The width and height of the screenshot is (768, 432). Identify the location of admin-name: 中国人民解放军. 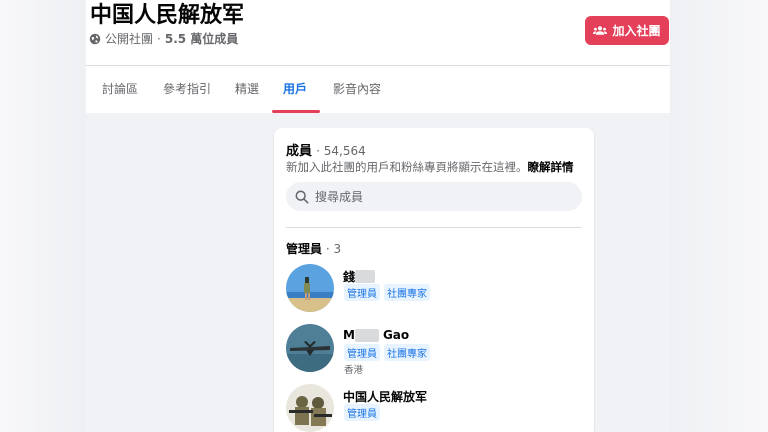
(385, 396).